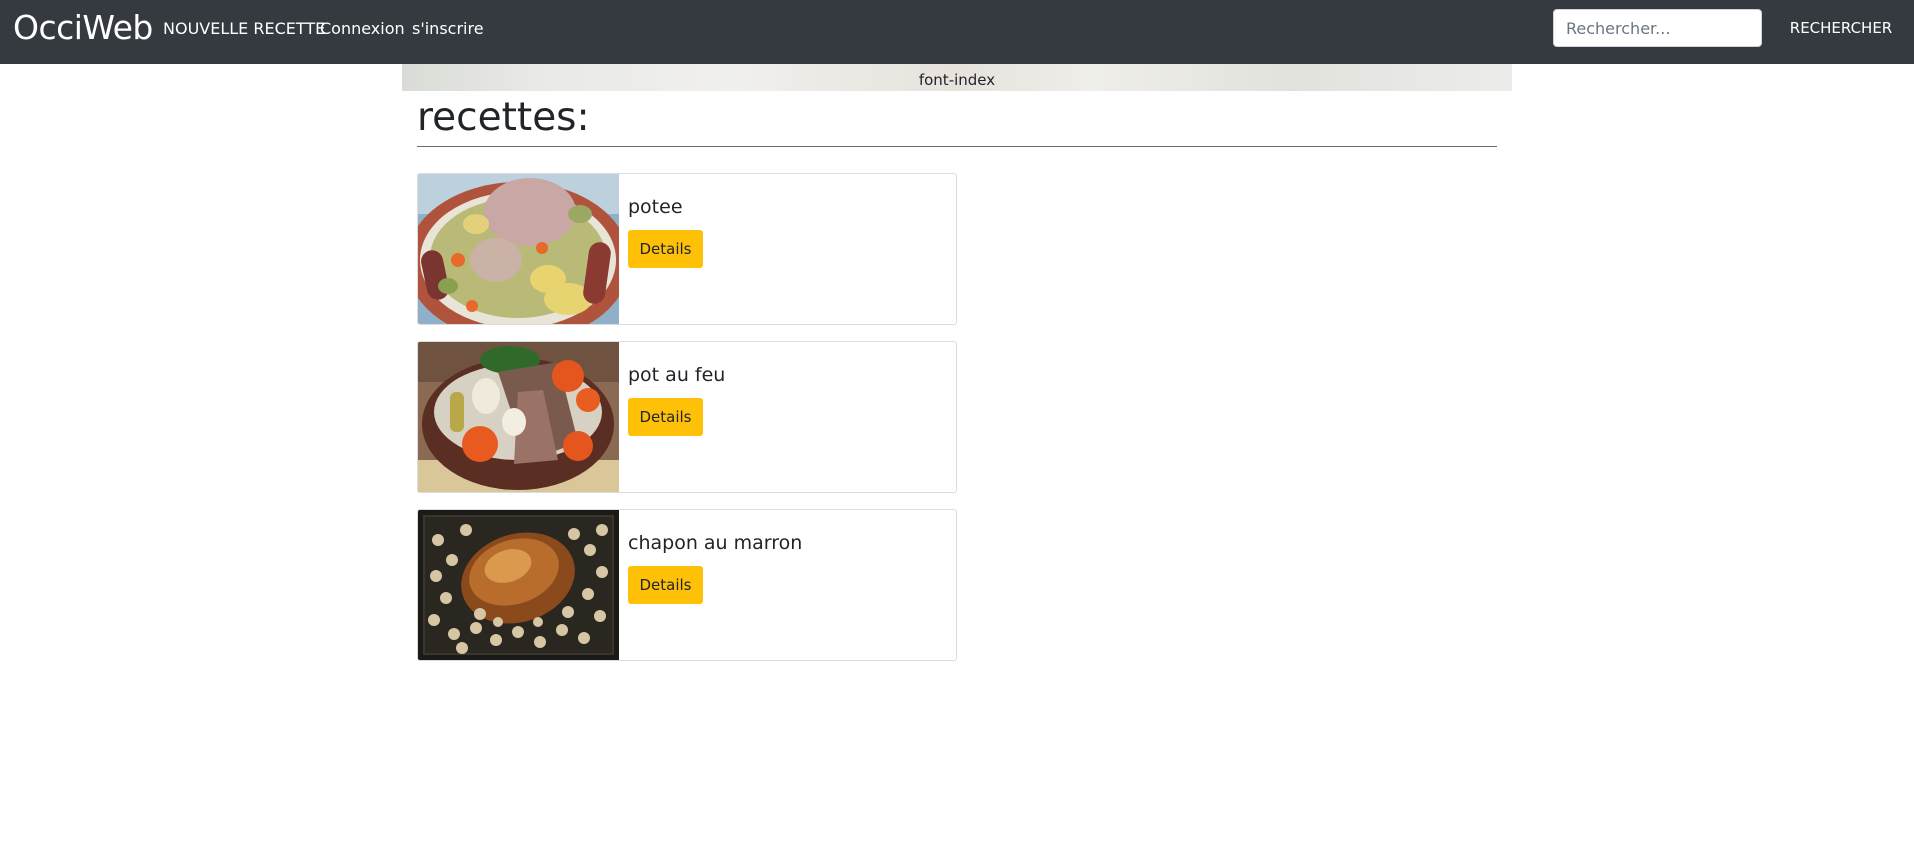  Describe the element at coordinates (655, 207) in the screenshot. I see `recipe-title: potee` at that location.